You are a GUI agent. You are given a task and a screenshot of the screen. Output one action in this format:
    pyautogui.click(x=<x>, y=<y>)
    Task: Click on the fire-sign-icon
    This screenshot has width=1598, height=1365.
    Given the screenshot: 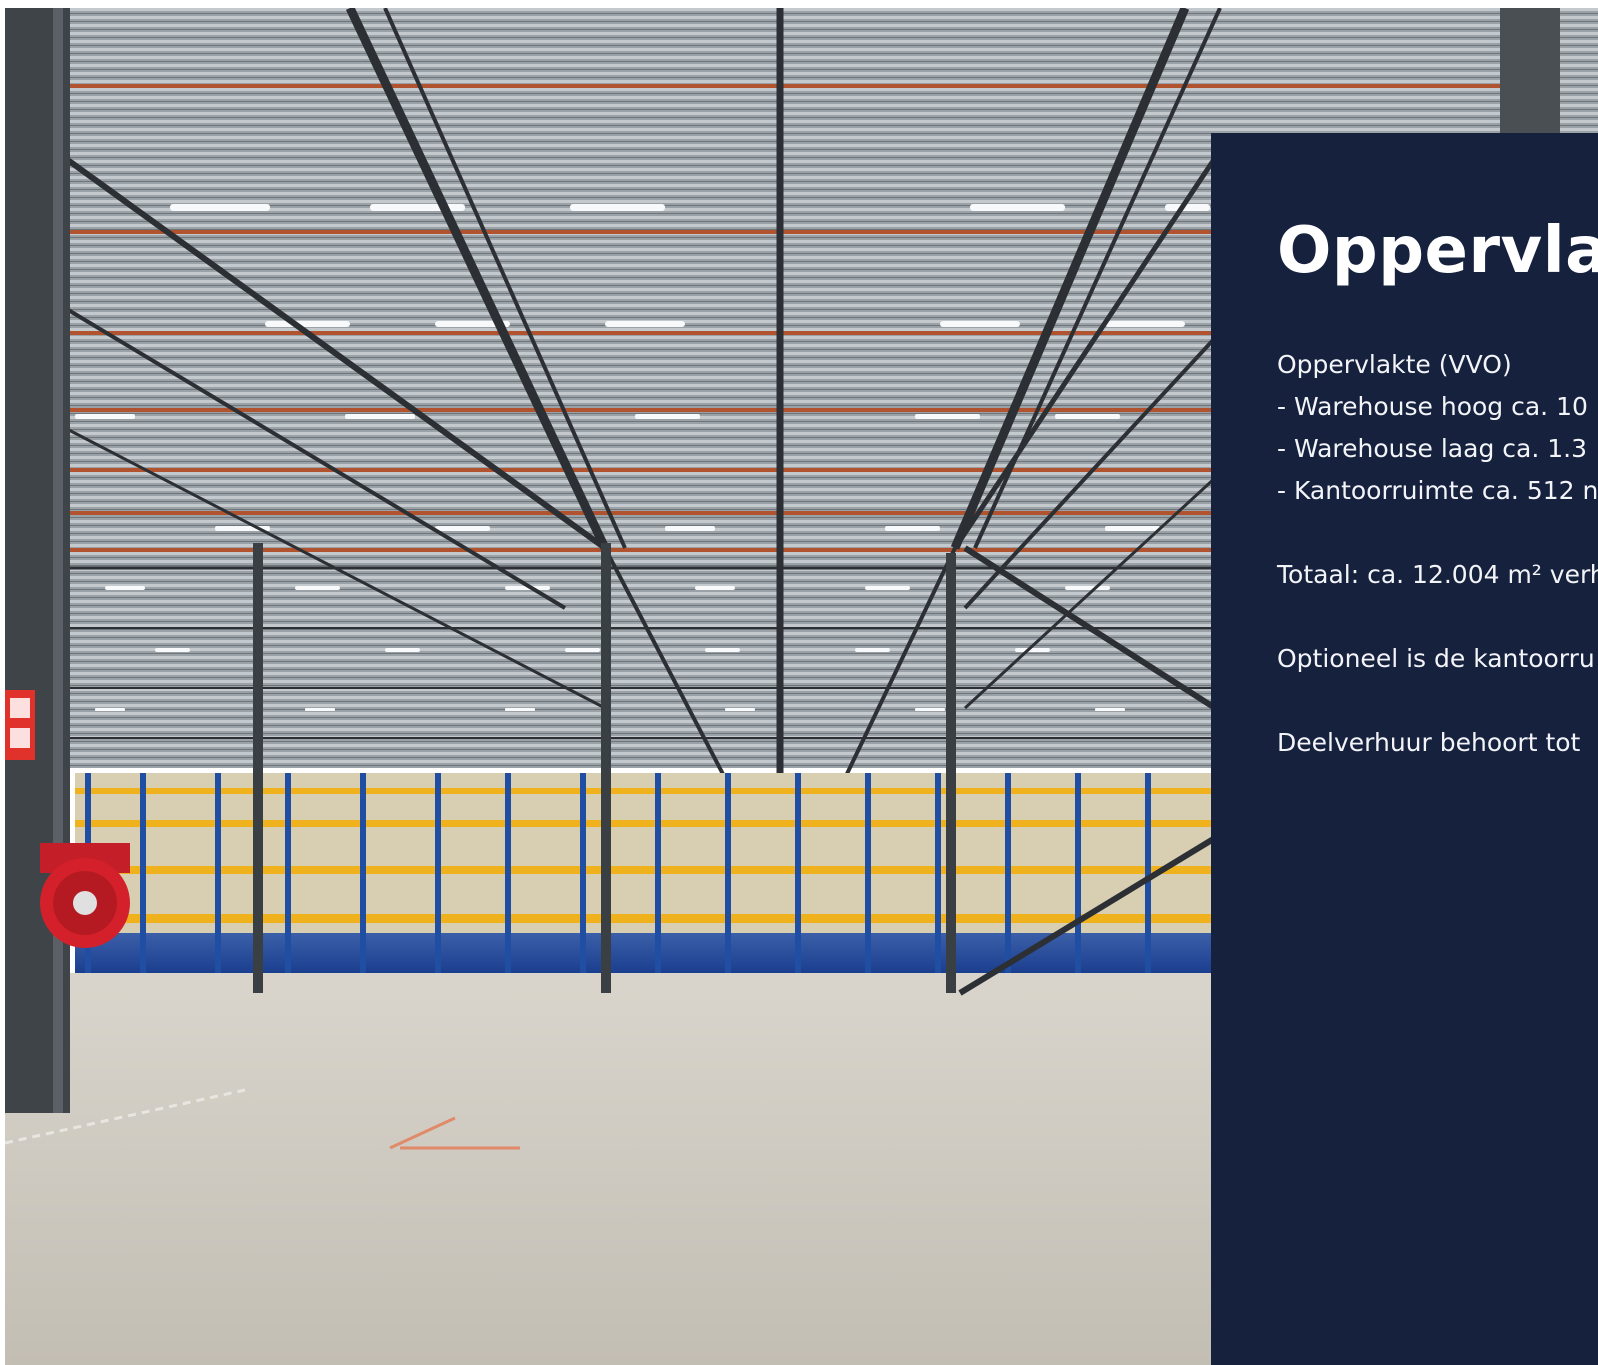 What is the action you would take?
    pyautogui.click(x=20, y=725)
    